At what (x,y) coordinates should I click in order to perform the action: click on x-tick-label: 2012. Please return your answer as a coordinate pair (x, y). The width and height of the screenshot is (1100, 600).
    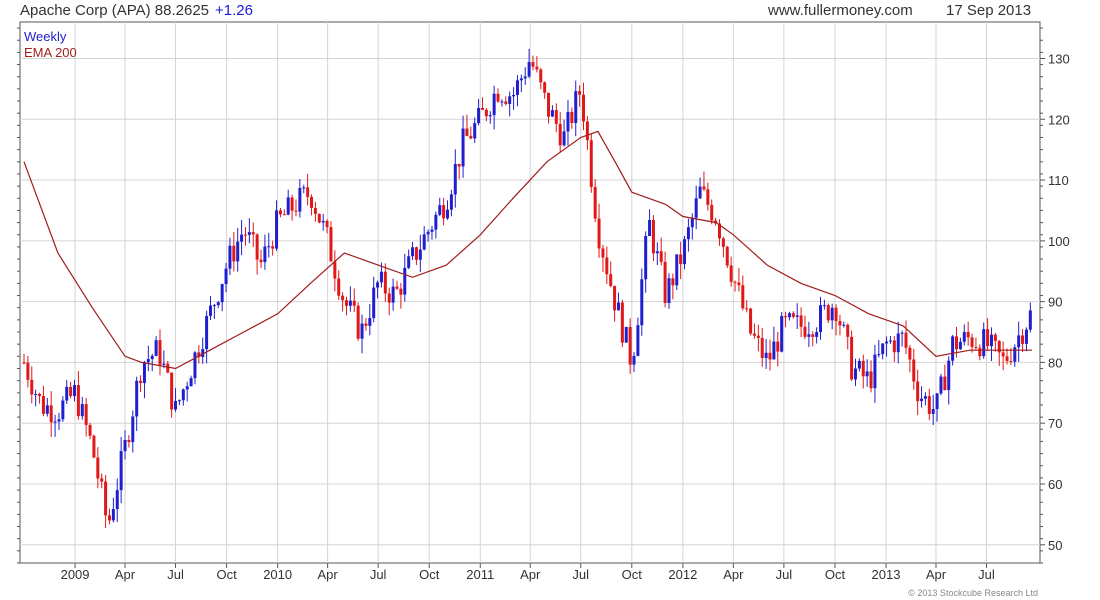
    Looking at the image, I should click on (682, 574).